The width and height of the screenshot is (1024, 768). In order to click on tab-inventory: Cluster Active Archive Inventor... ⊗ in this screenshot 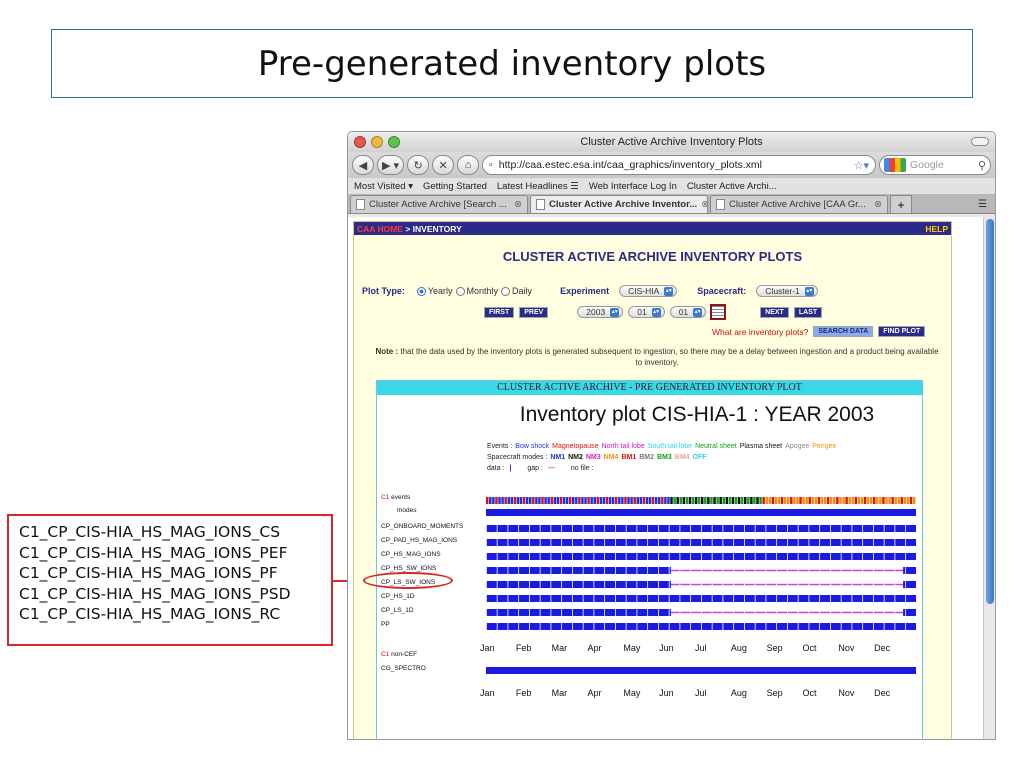, I will do `click(619, 204)`.